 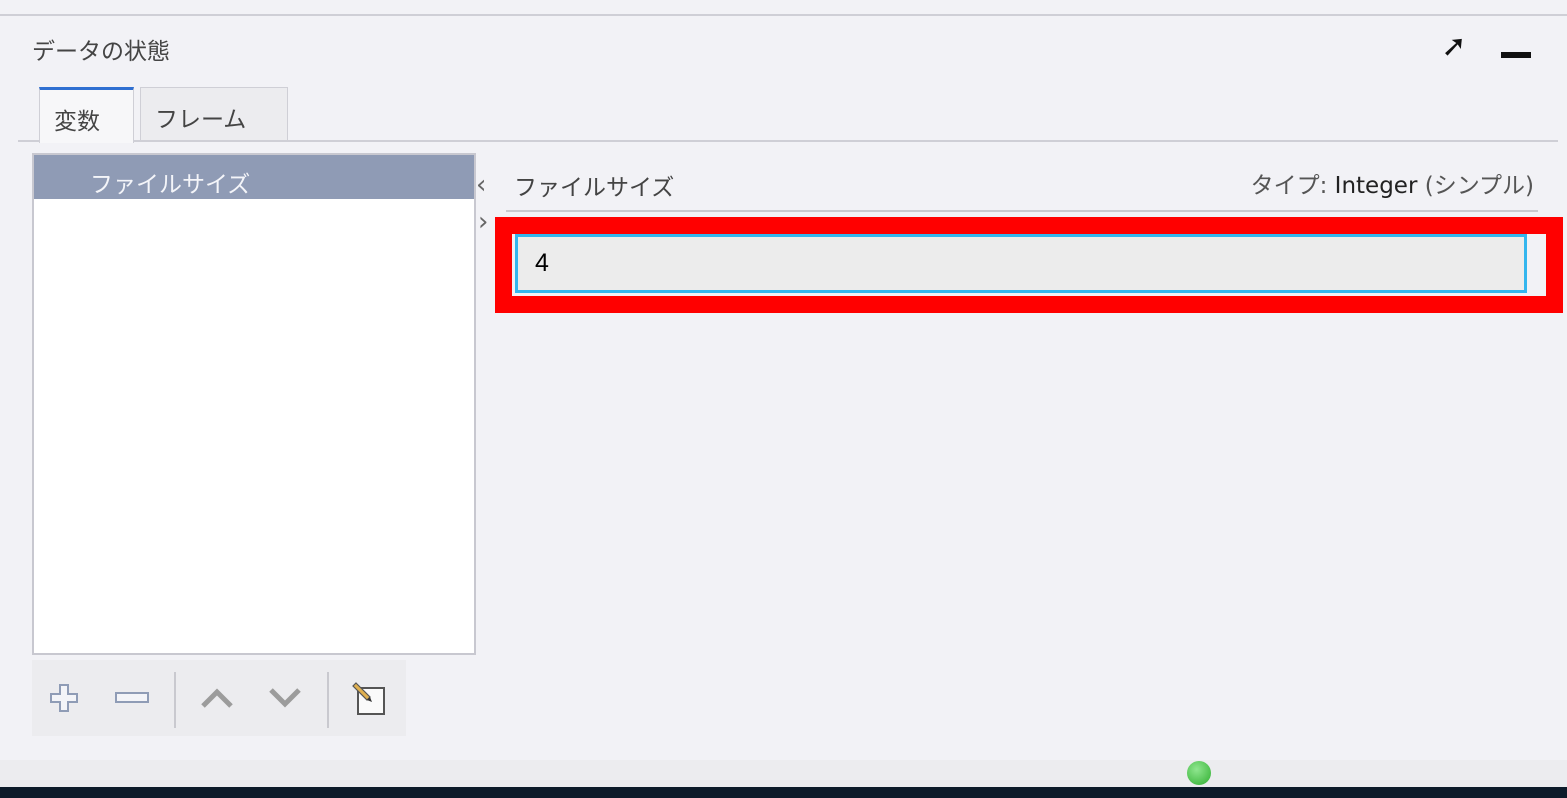 I want to click on detail-divider, so click(x=1022, y=211).